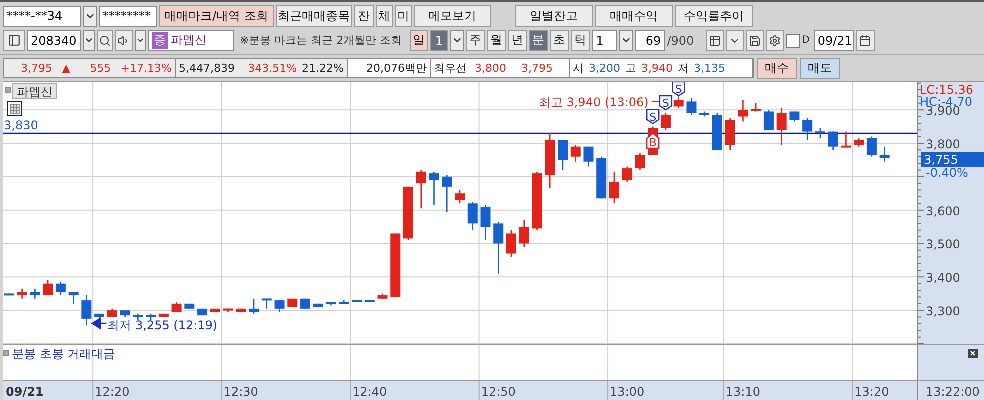 This screenshot has height=400, width=984. Describe the element at coordinates (452, 16) in the screenshot. I see `toolbar-button: 메모보기` at that location.